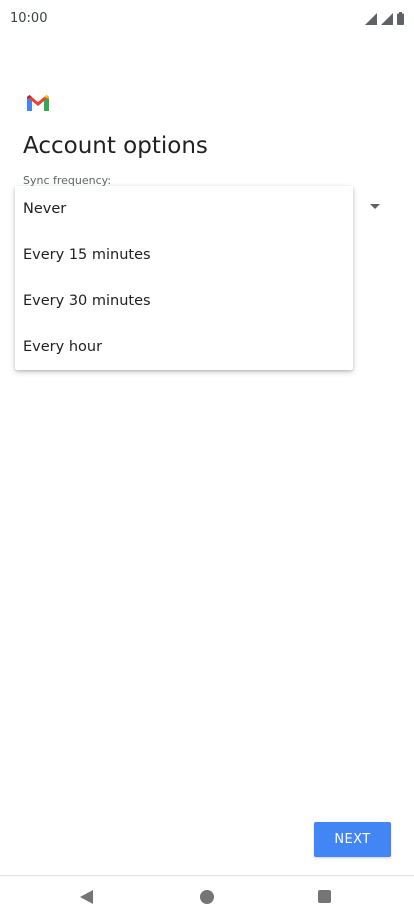  I want to click on dropdown-arrow-icon, so click(375, 206).